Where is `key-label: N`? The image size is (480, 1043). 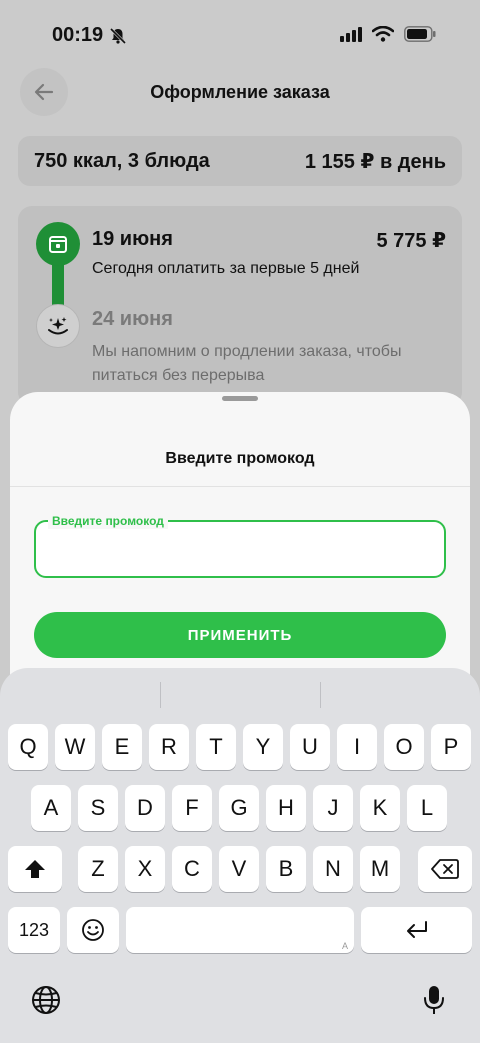 key-label: N is located at coordinates (333, 868).